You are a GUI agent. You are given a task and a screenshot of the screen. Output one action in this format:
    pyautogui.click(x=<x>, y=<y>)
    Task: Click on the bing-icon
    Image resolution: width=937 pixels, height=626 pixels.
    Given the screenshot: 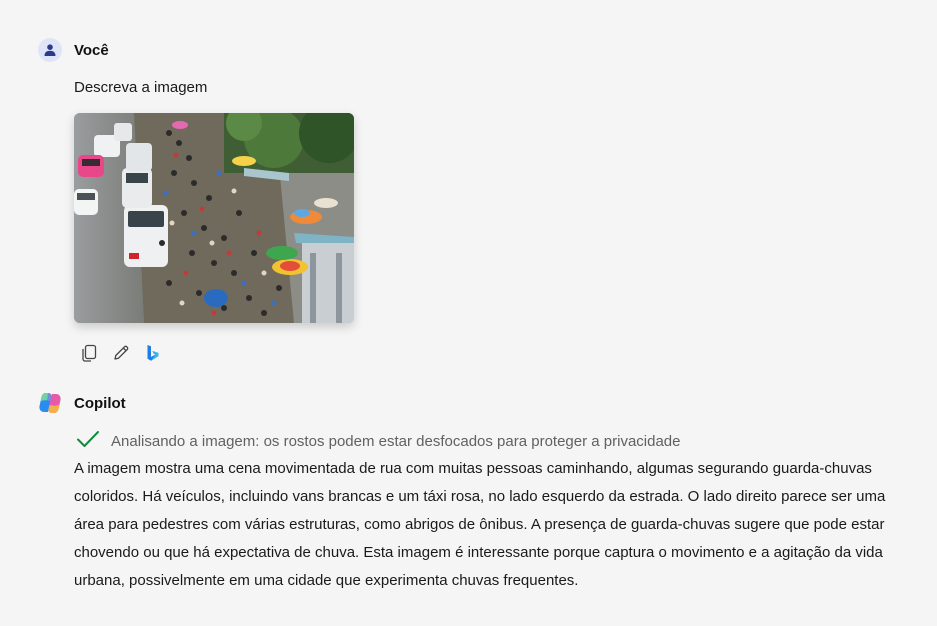 What is the action you would take?
    pyautogui.click(x=153, y=353)
    